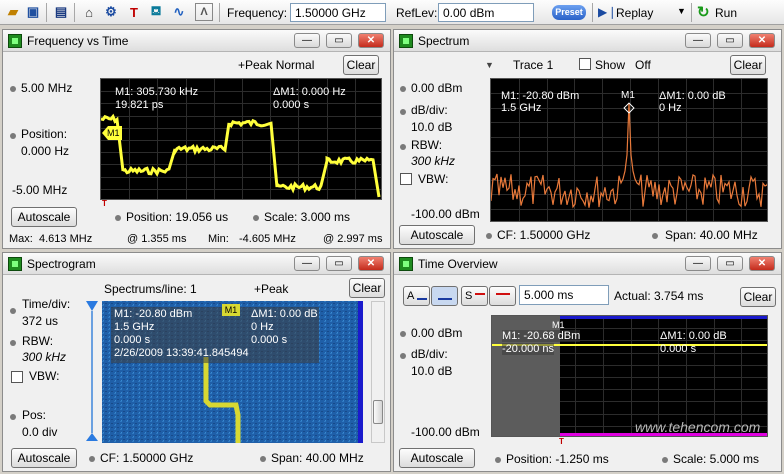  Describe the element at coordinates (587, 264) in the screenshot. I see `panel-titlebar: Time Overview — ▭ ✕` at that location.